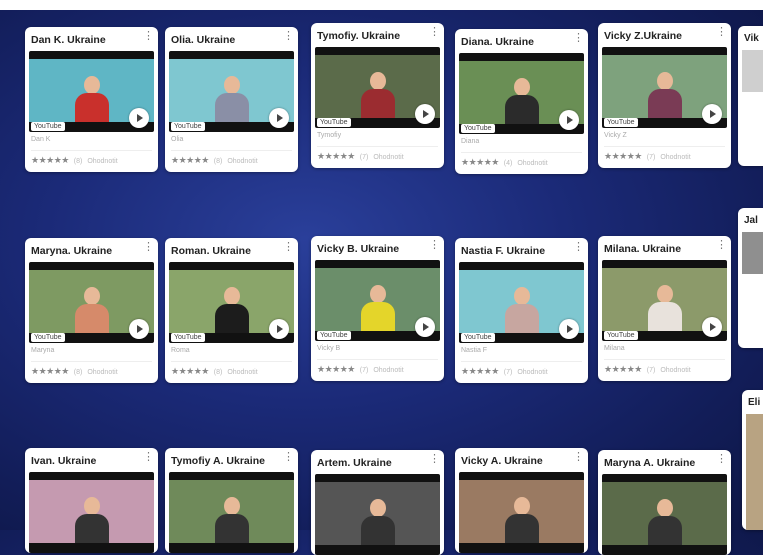  What do you see at coordinates (231, 39) in the screenshot?
I see `card-header: Olia. Ukraine ⋮` at bounding box center [231, 39].